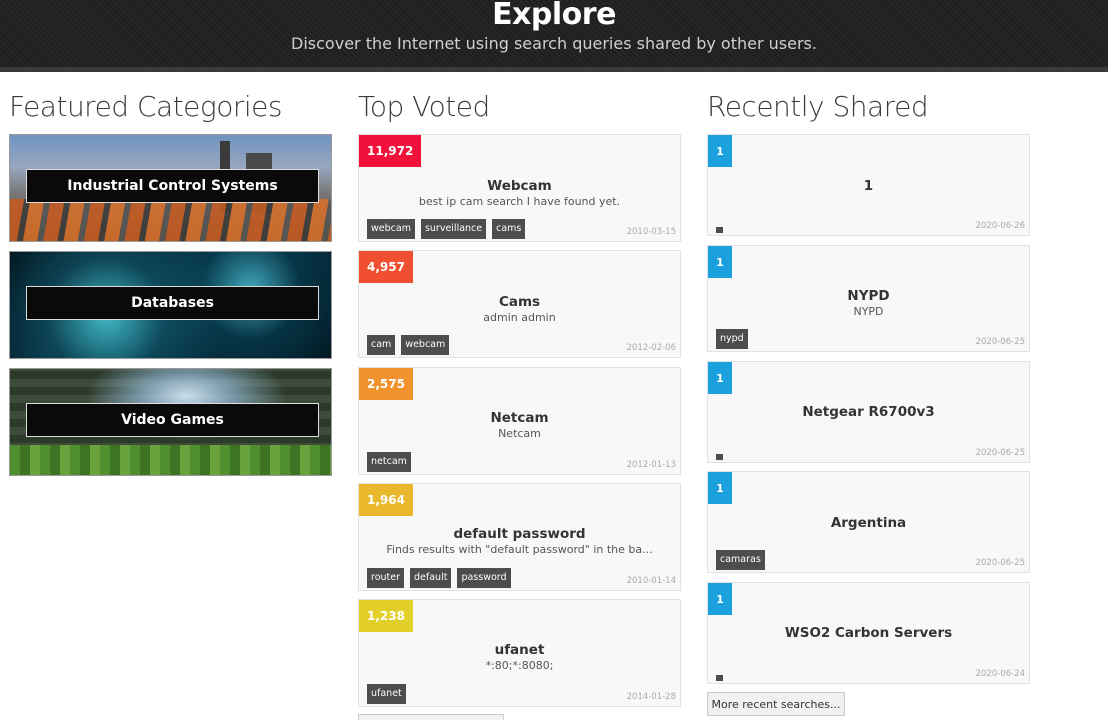  I want to click on query-description: admin admin, so click(519, 317).